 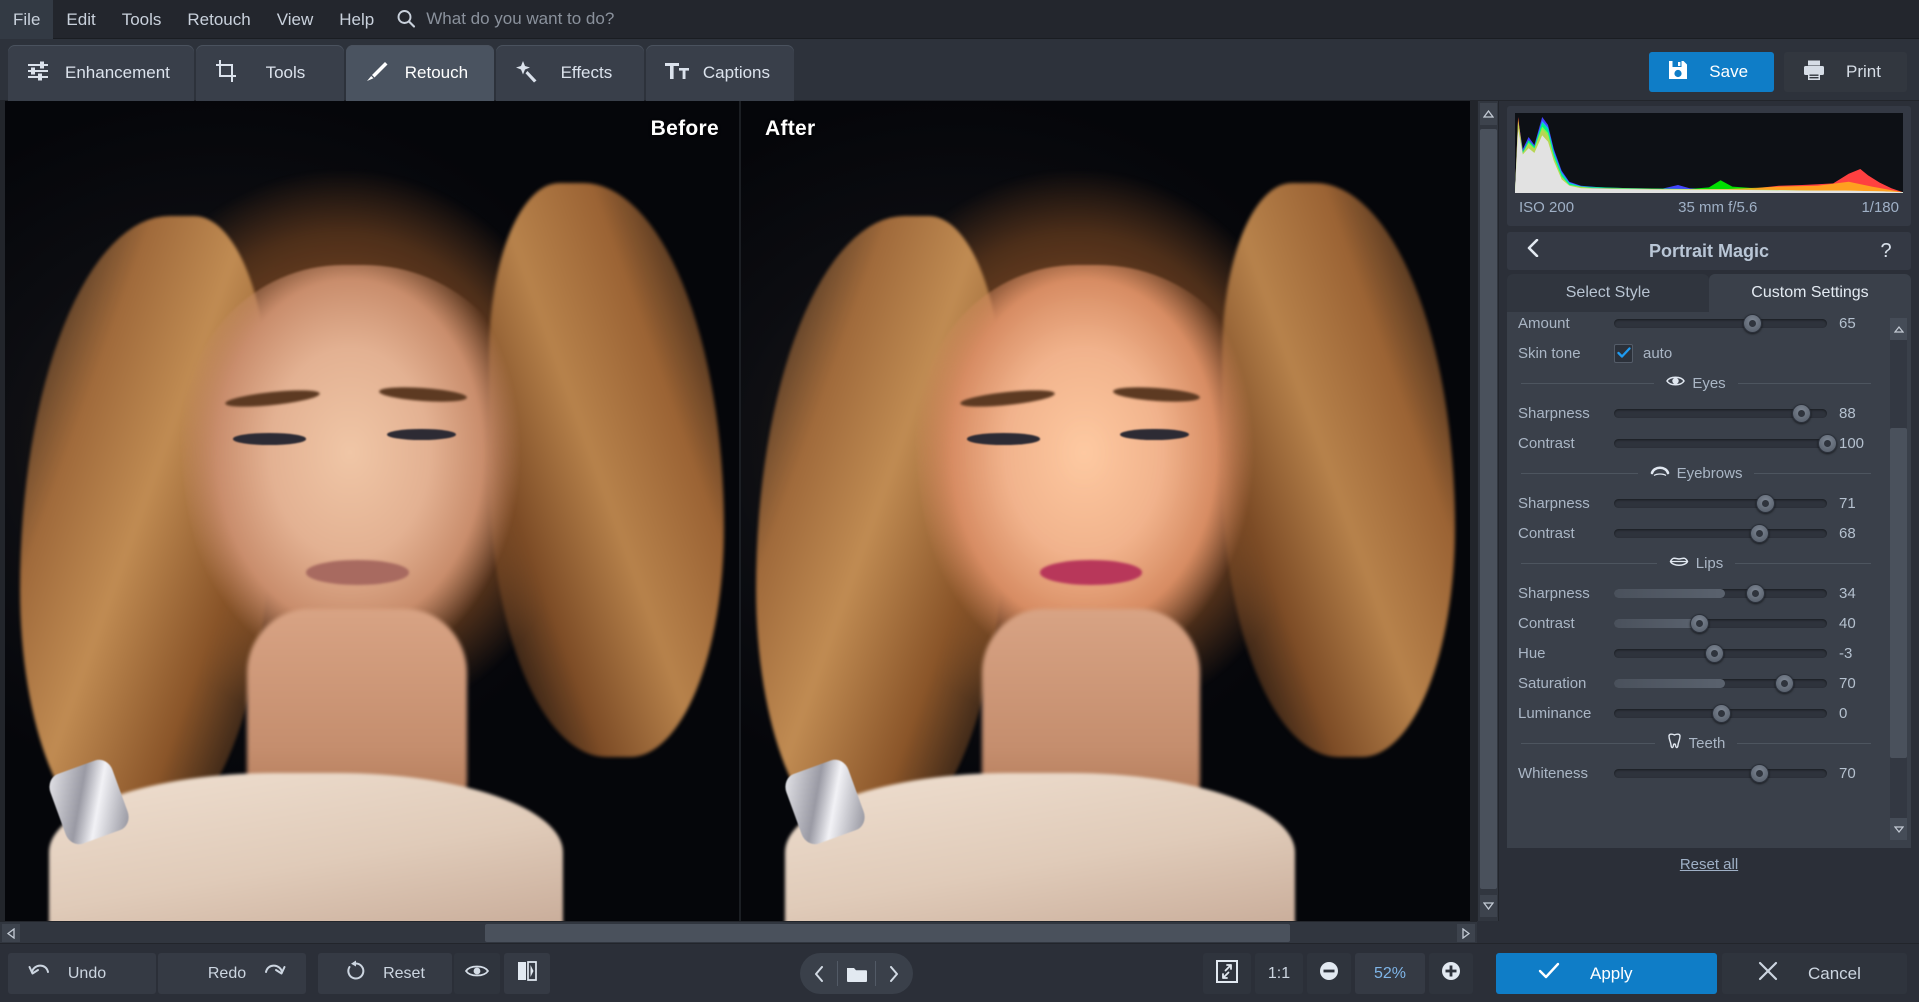 I want to click on prev-image-button, so click(x=819, y=973).